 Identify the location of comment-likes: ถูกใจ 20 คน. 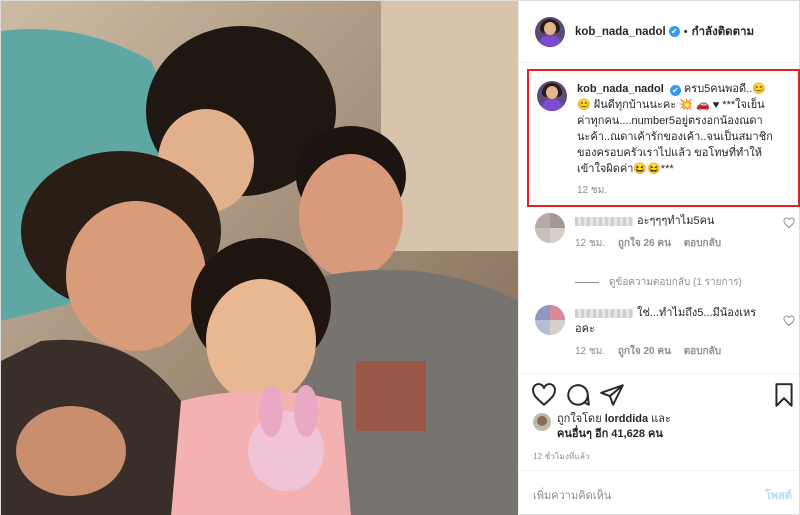
(644, 351).